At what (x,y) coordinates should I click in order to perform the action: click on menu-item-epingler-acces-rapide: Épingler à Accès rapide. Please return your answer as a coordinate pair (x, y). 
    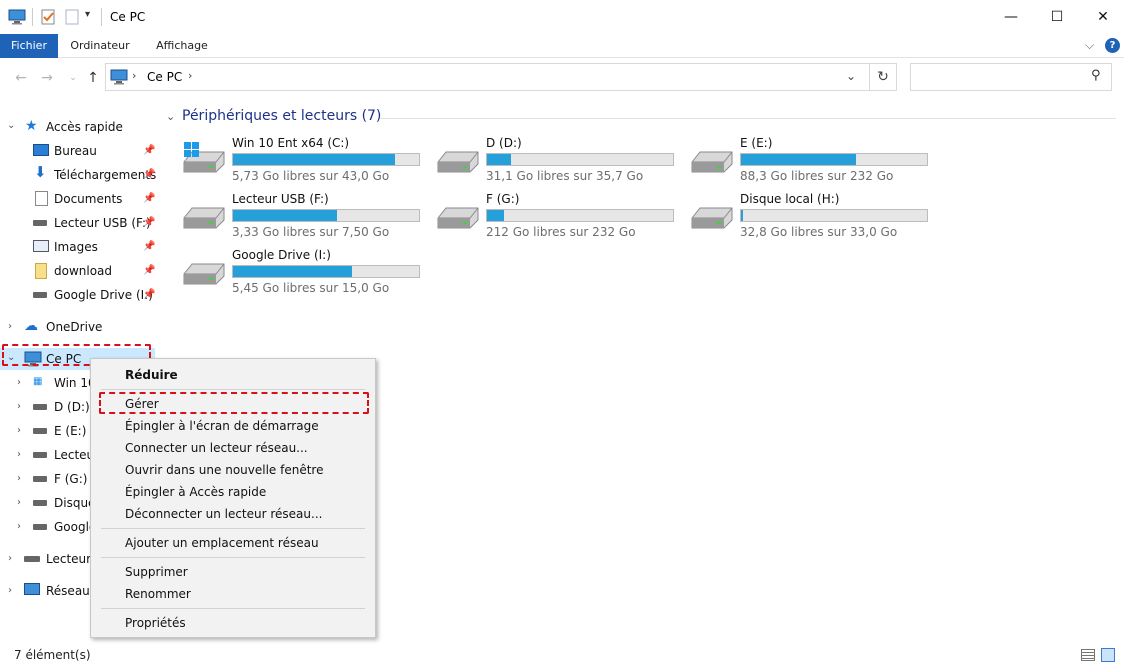
    Looking at the image, I should click on (195, 492).